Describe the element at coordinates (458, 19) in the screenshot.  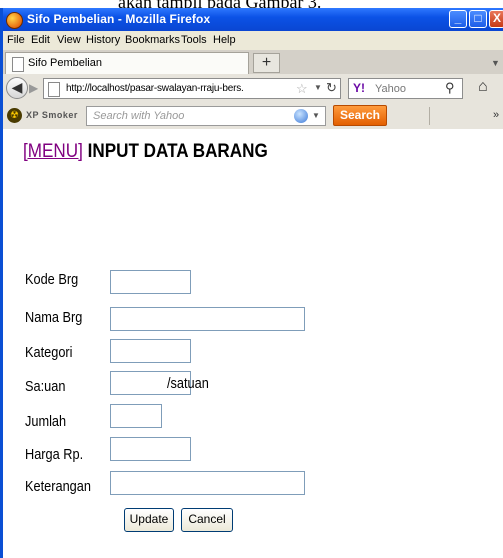
I see `minimize-button: _` at that location.